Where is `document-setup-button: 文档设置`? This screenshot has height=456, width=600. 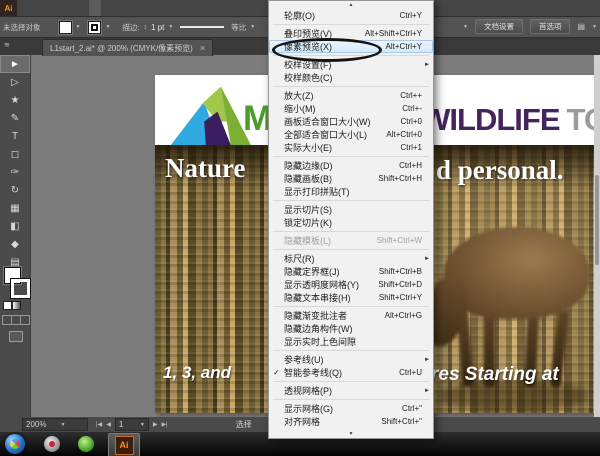
document-setup-button: 文档设置 is located at coordinates (498, 26).